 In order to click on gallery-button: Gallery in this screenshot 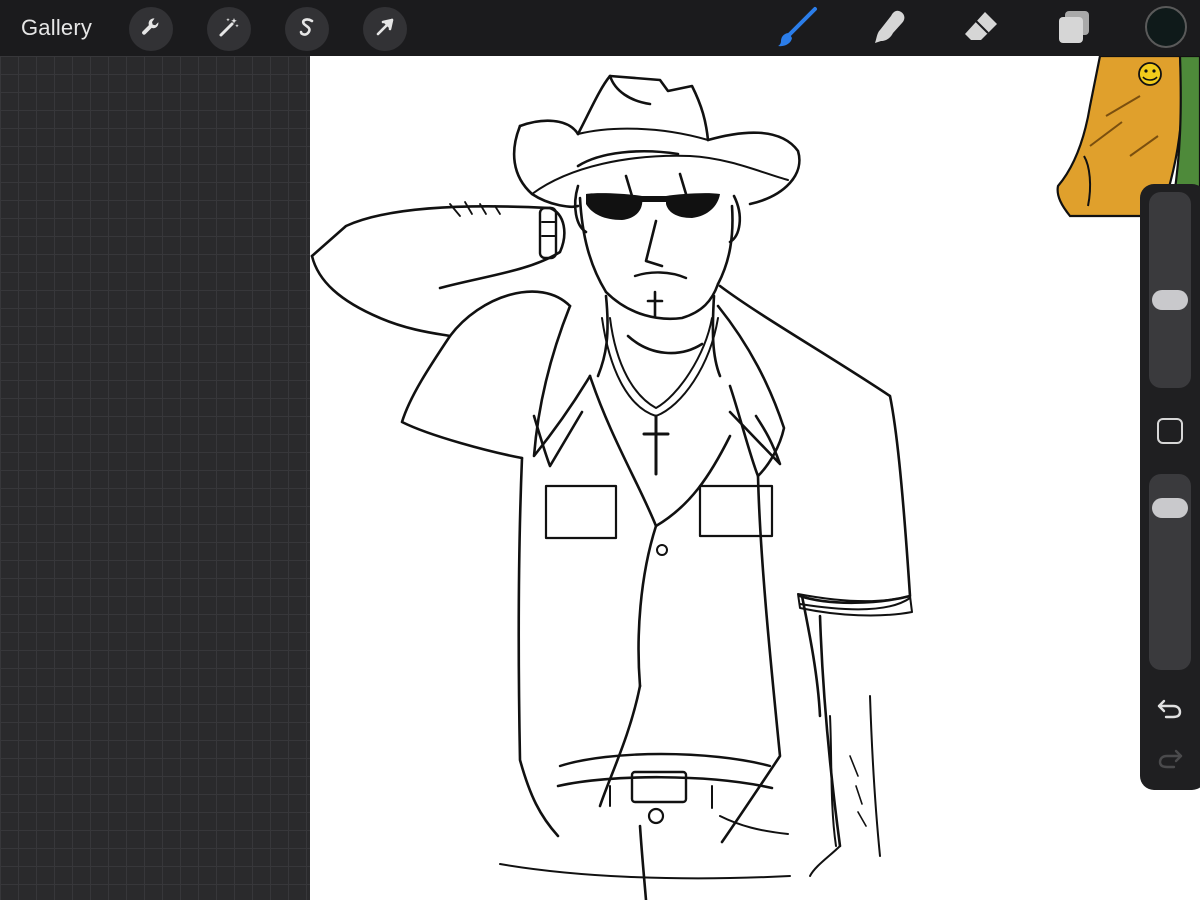, I will do `click(56, 28)`.